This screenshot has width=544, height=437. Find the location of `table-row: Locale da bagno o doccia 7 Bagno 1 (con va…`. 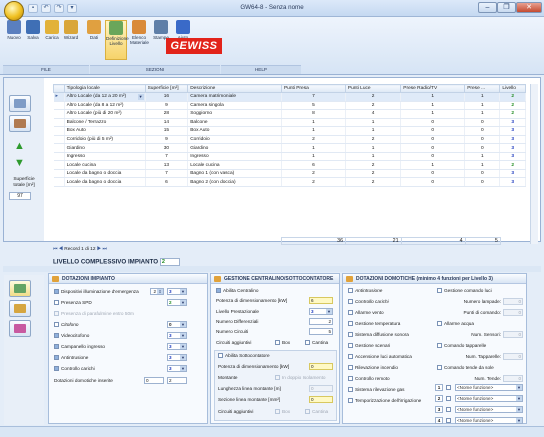

table-row: Locale da bagno o doccia 7 Bagno 1 (con va… is located at coordinates (289, 174).